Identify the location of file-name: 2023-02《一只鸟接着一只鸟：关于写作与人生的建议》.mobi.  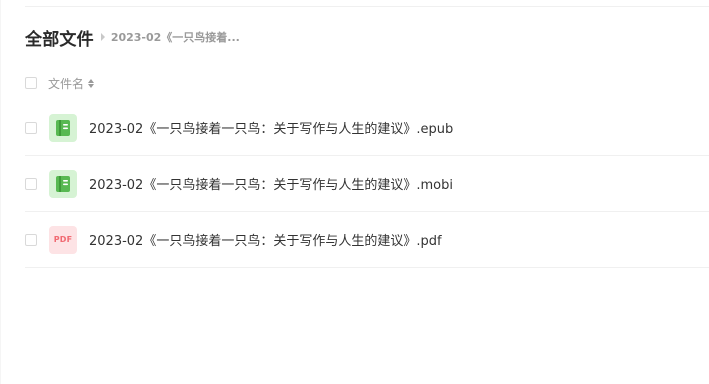
(271, 183).